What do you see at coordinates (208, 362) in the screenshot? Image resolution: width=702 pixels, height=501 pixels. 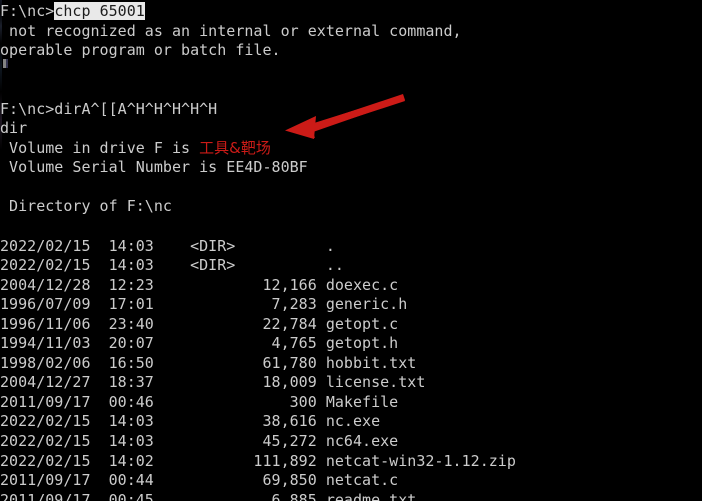 I see `console-line-entry-hobbit: 1998/02/06 16:50 61,780 hobbit.txt` at bounding box center [208, 362].